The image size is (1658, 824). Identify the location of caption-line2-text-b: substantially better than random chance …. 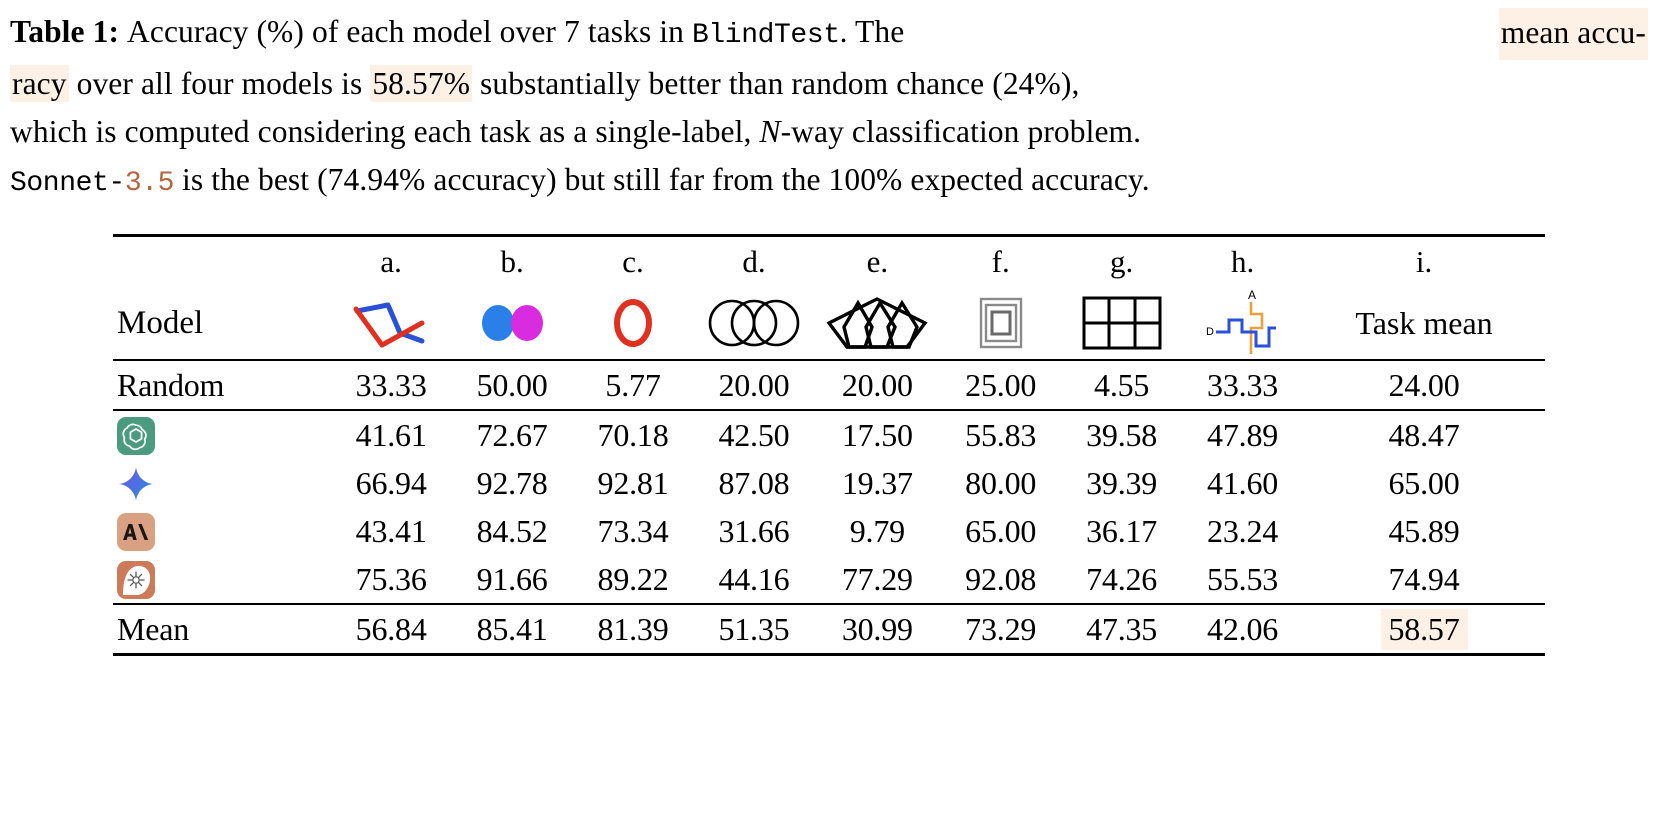
(780, 83).